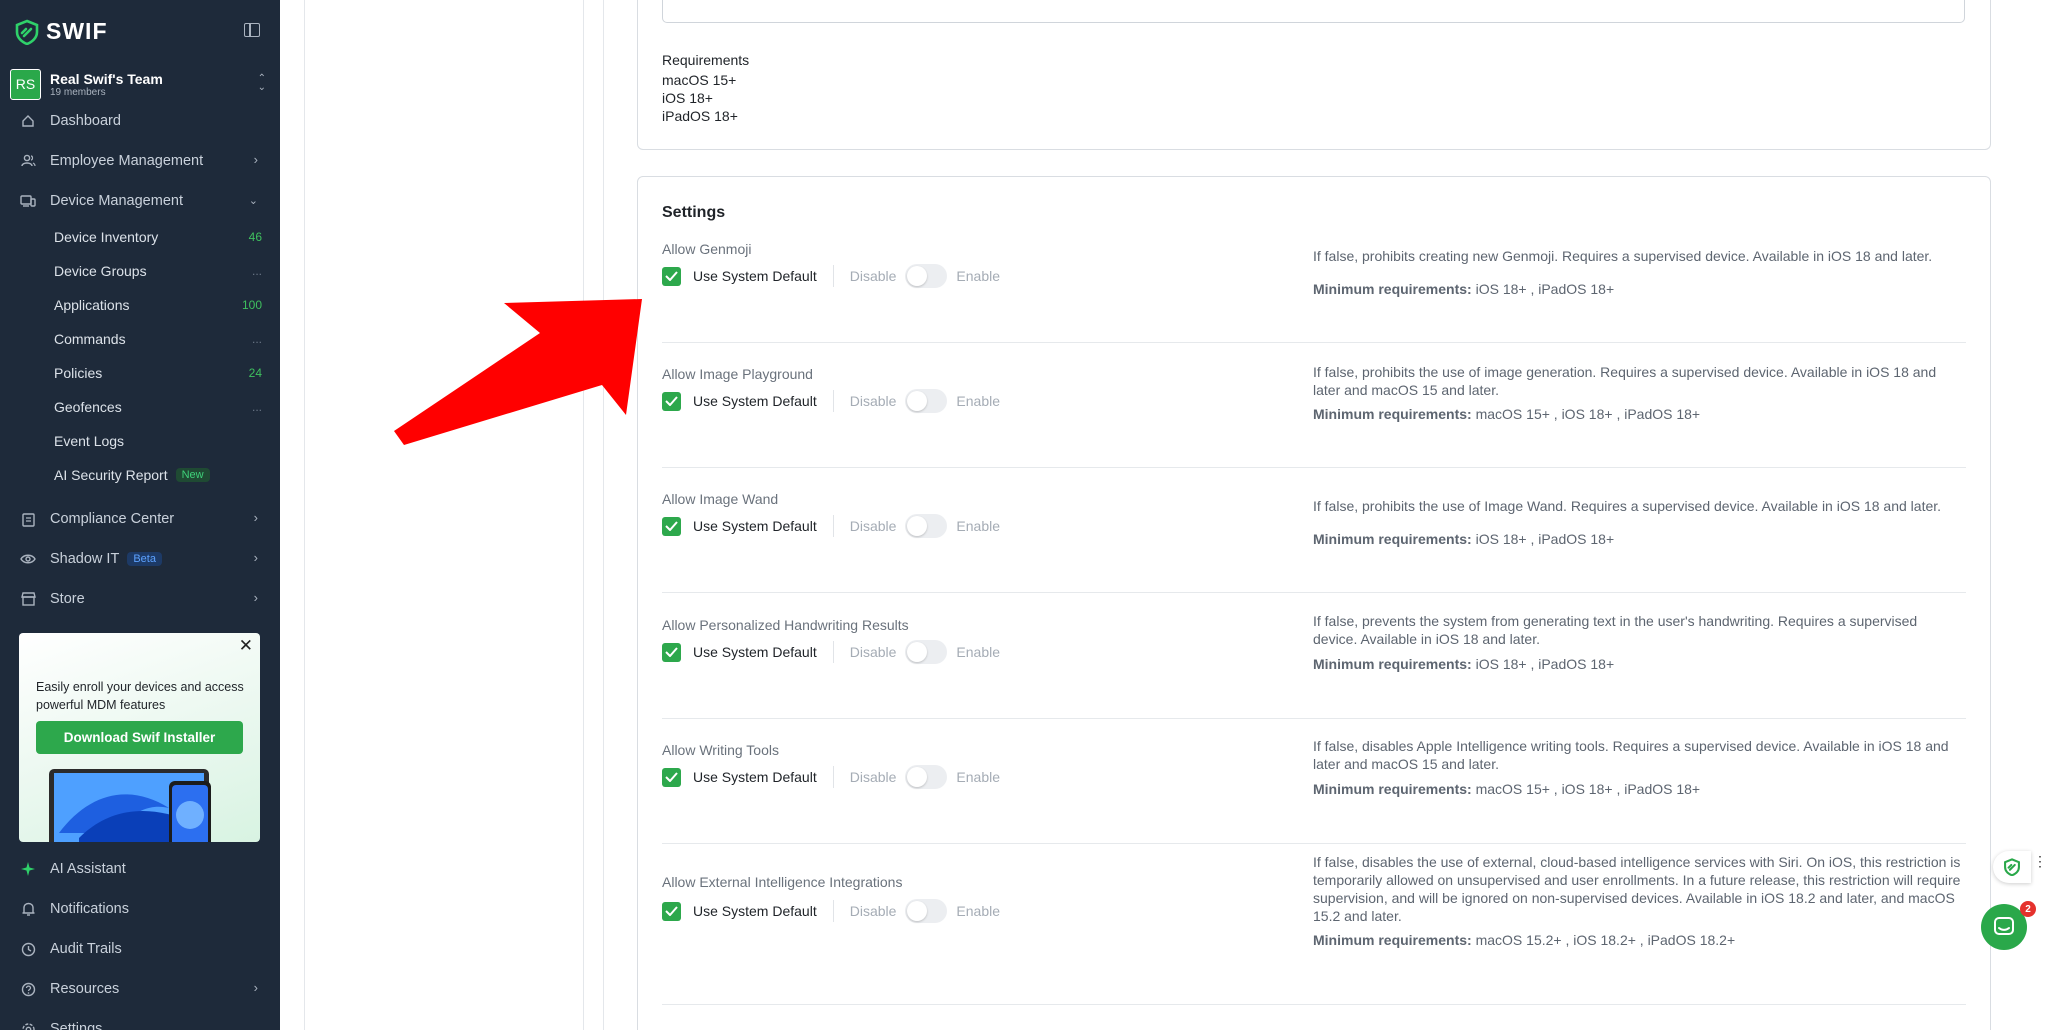 The image size is (2048, 1030). Describe the element at coordinates (720, 499) in the screenshot. I see `setting-label: Allow Image Wand` at that location.